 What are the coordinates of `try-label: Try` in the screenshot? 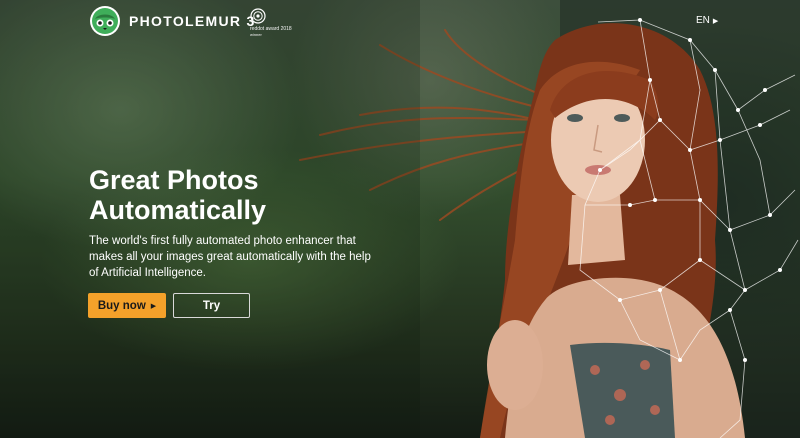 It's located at (211, 305).